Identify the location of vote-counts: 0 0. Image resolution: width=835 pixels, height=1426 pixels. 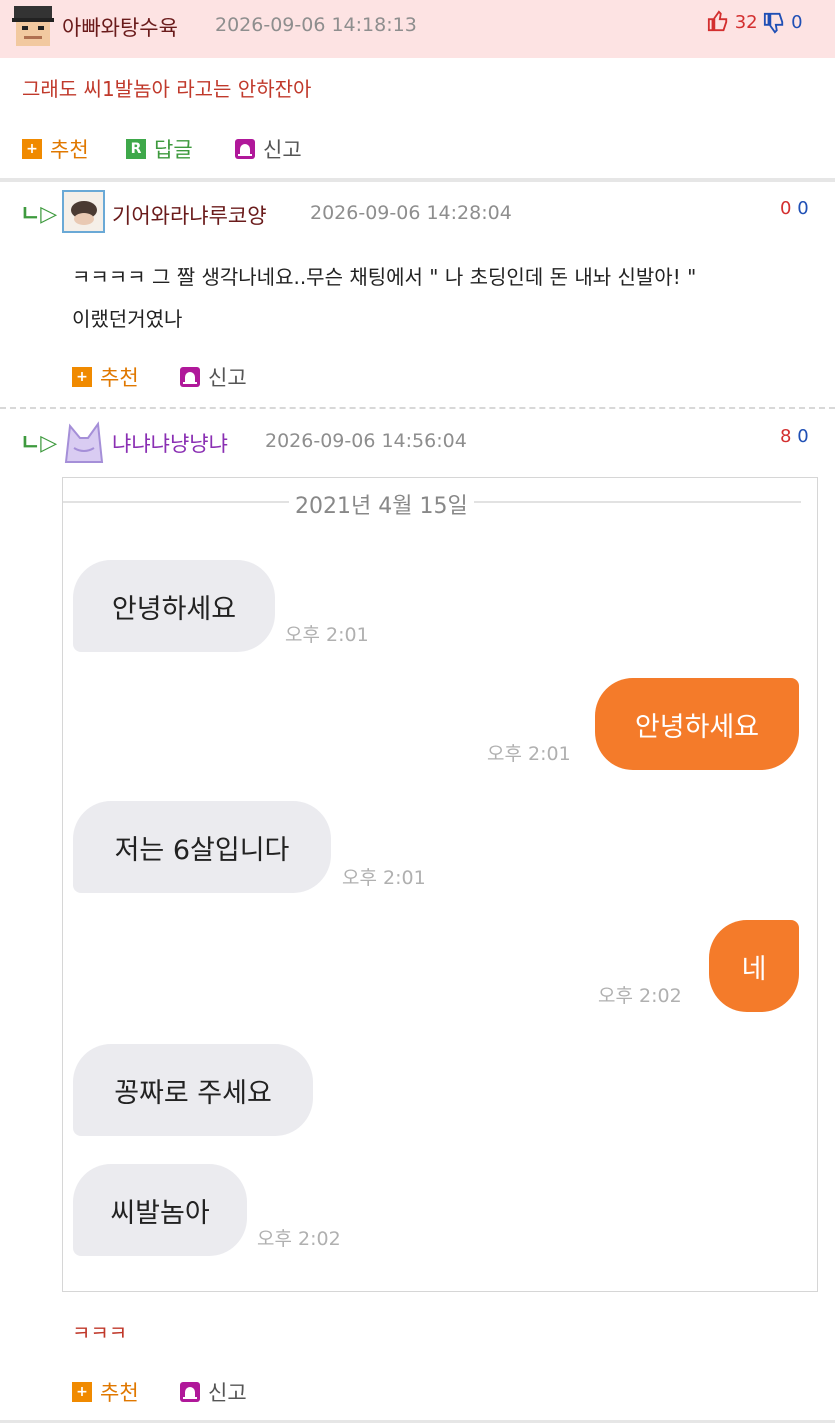
(794, 208).